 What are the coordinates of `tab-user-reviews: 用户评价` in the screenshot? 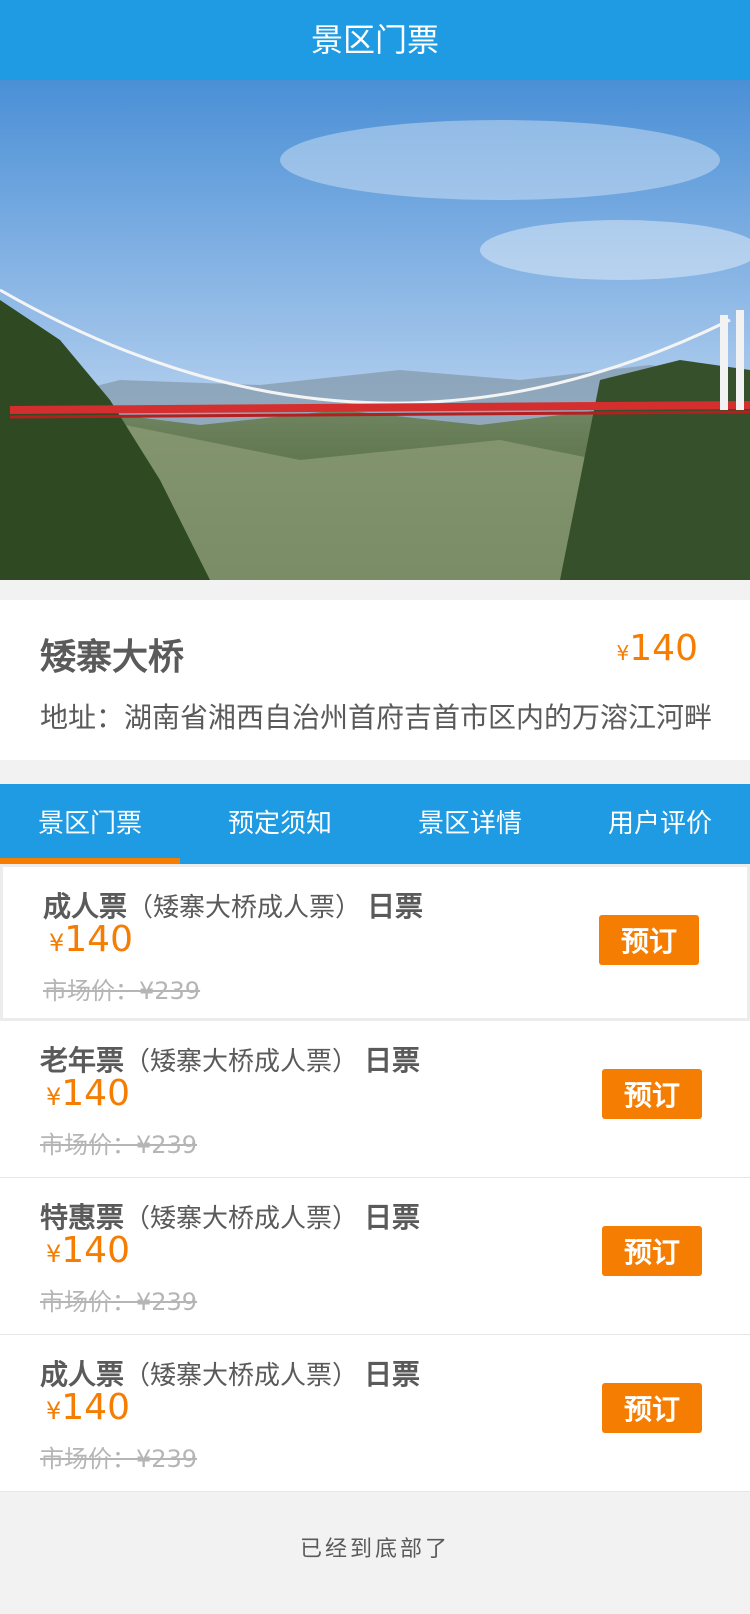 It's located at (660, 824).